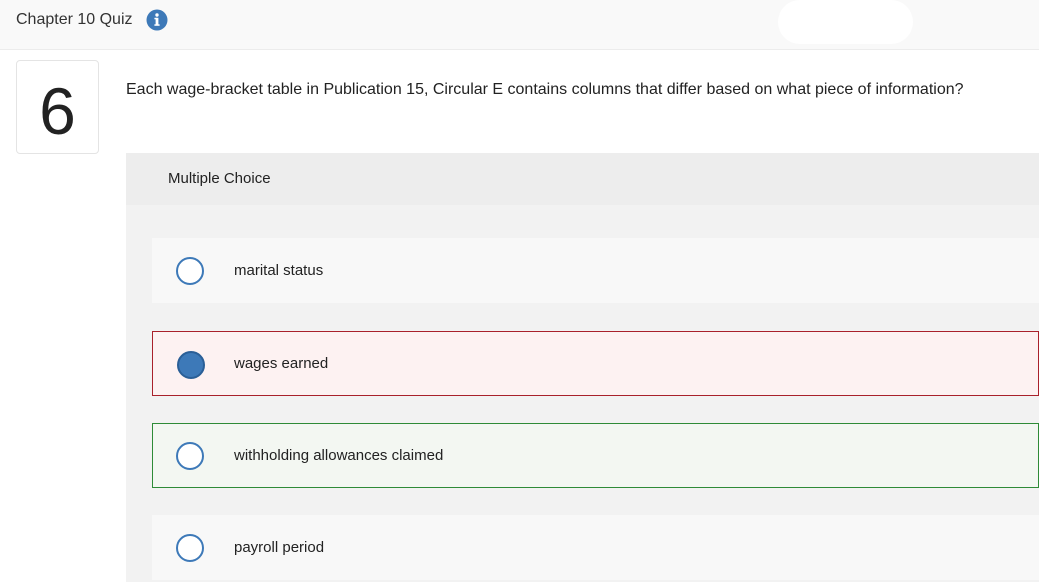 The width and height of the screenshot is (1039, 582). I want to click on answer-option-wages-earned: wages earned, so click(595, 363).